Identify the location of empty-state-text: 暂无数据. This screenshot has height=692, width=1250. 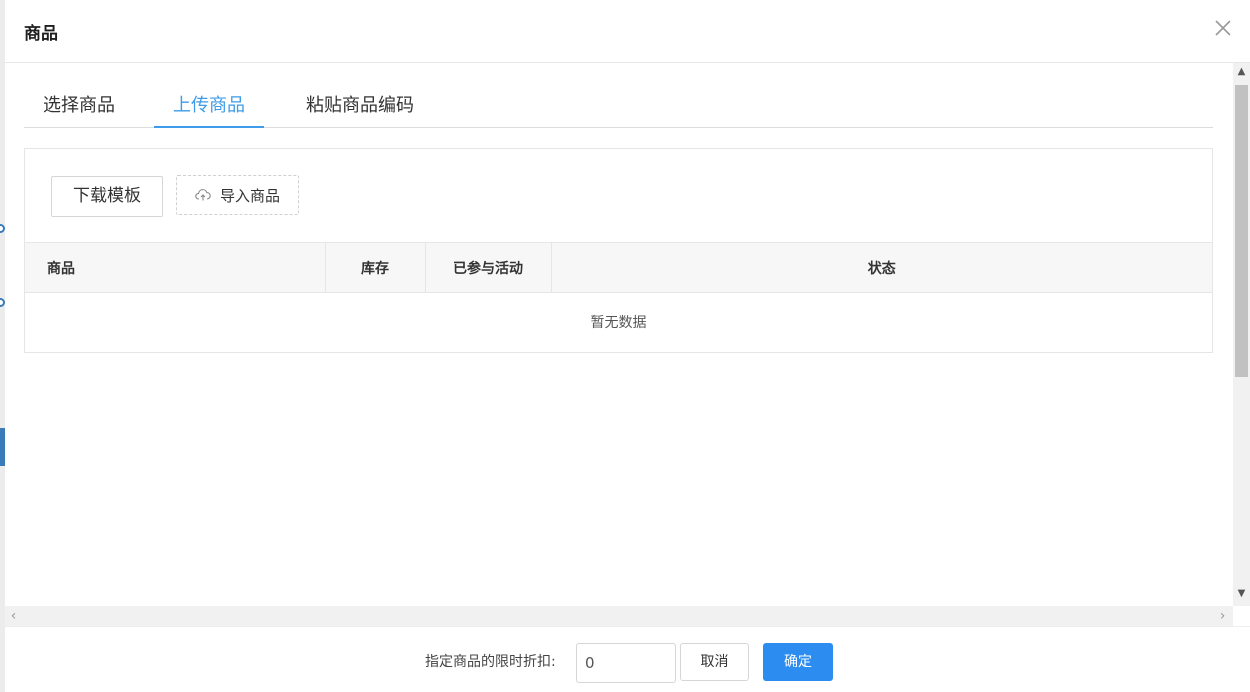
(618, 323).